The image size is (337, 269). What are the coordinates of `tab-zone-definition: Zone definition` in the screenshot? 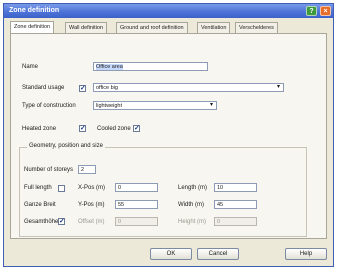 It's located at (32, 27).